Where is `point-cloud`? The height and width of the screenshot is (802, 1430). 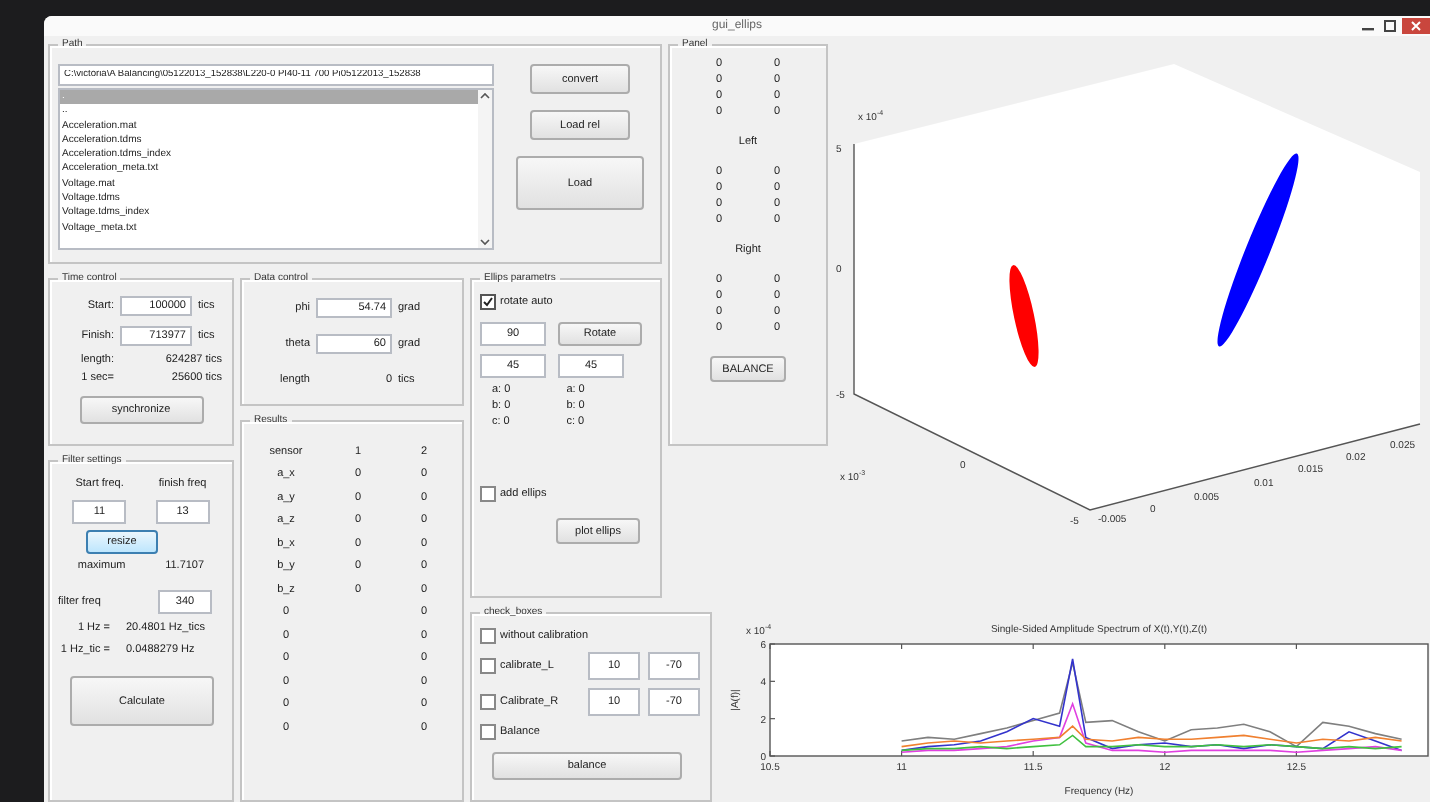
point-cloud is located at coordinates (1024, 316).